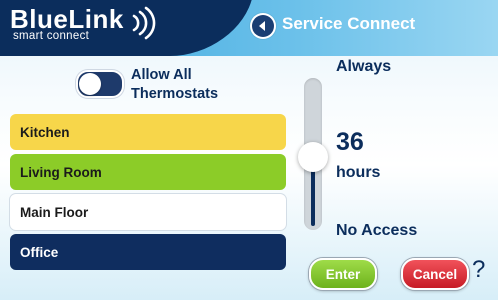 The width and height of the screenshot is (498, 300). Describe the element at coordinates (45, 132) in the screenshot. I see `thermostat-label: Kitchen` at that location.